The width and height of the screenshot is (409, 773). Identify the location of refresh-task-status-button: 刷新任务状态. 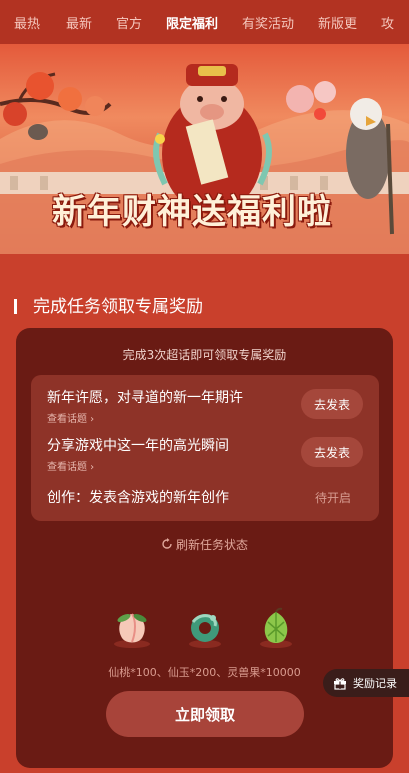
(204, 544).